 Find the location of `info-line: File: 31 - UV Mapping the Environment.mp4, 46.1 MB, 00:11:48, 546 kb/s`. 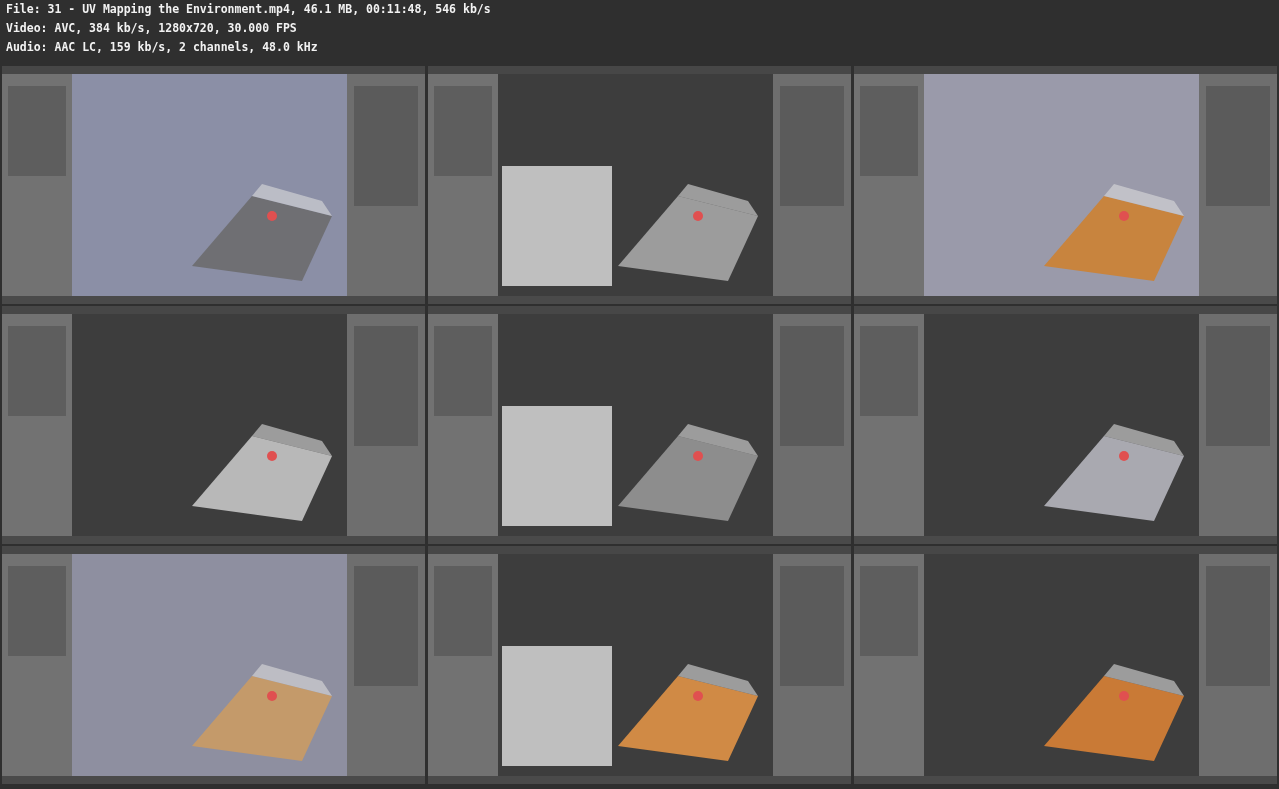

info-line: File: 31 - UV Mapping the Environment.mp4, 46.1 MB, 00:11:48, 546 kb/s is located at coordinates (249, 9).